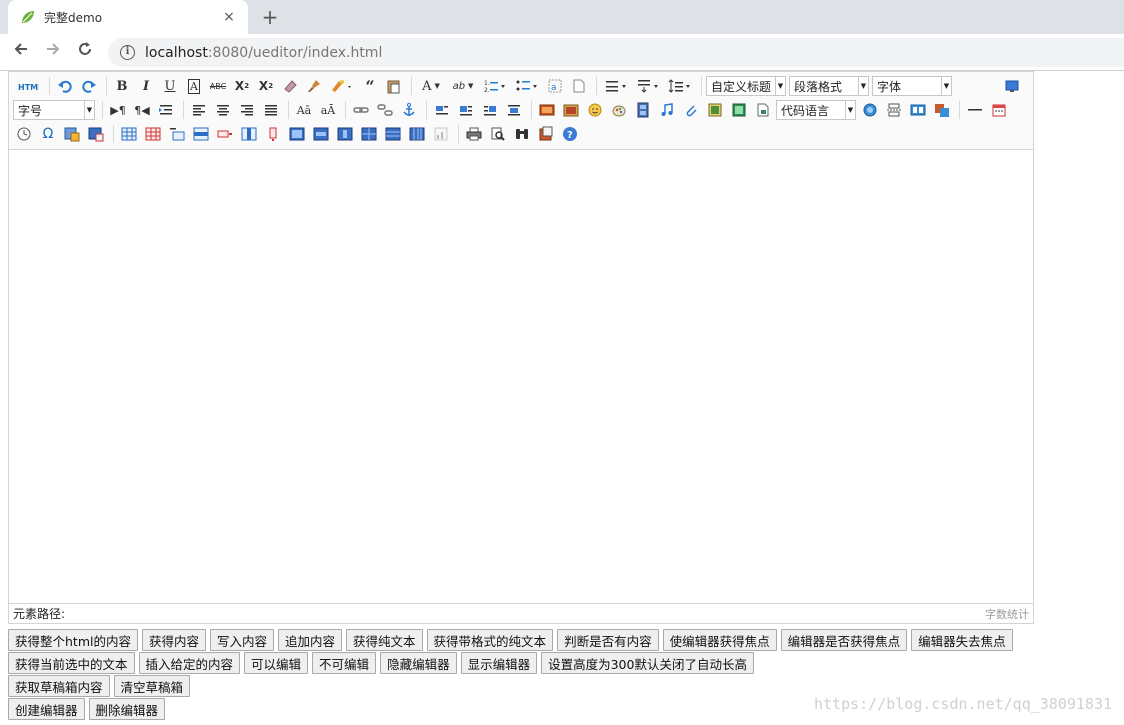 The image size is (1124, 725). I want to click on music-icon, so click(667, 110).